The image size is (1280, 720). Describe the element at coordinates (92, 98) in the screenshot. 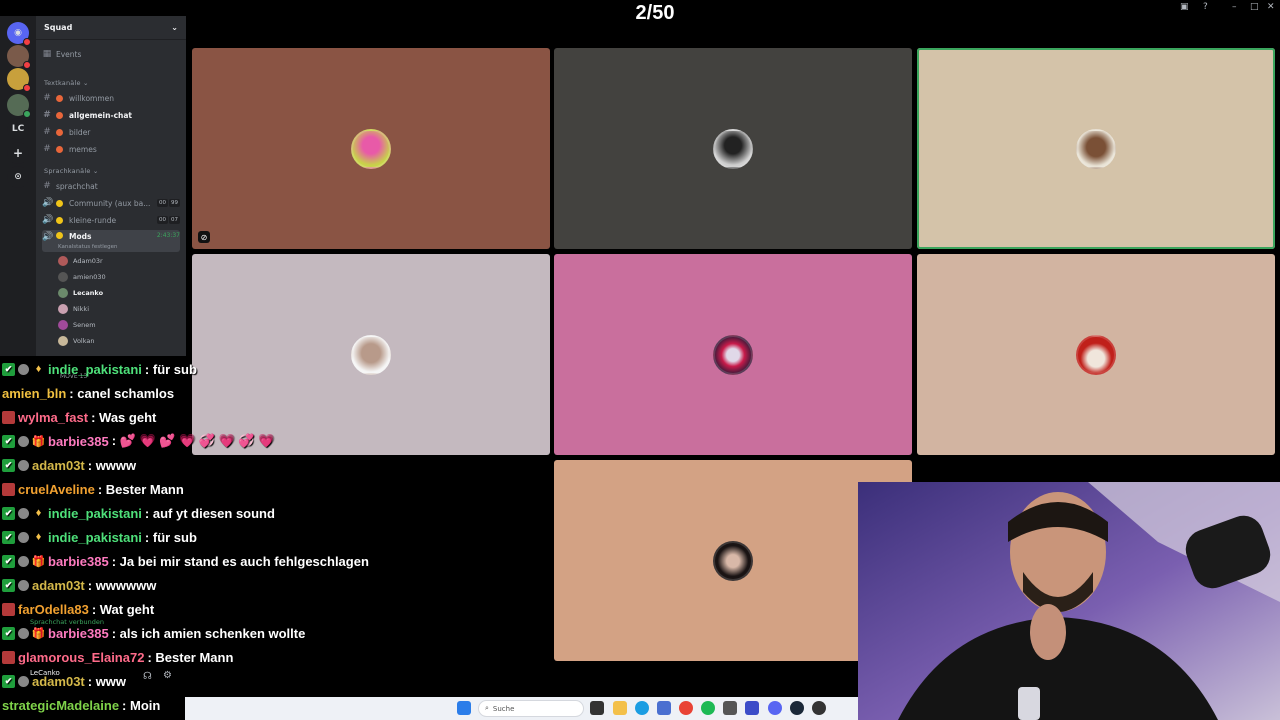

I see `channel-label: willkommen` at that location.